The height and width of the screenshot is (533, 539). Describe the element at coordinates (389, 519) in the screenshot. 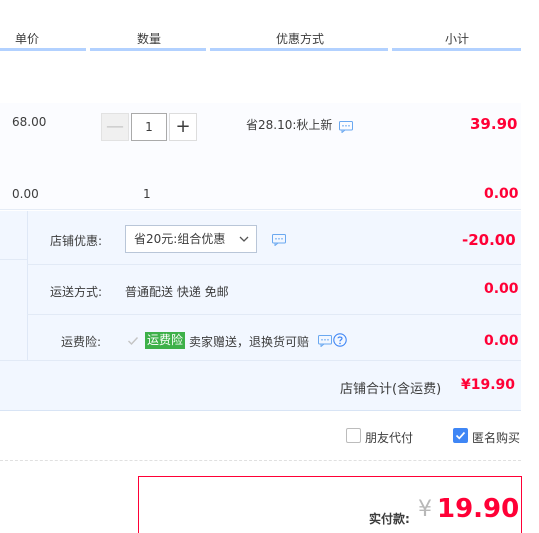

I see `payment-label: 实付款:` at that location.